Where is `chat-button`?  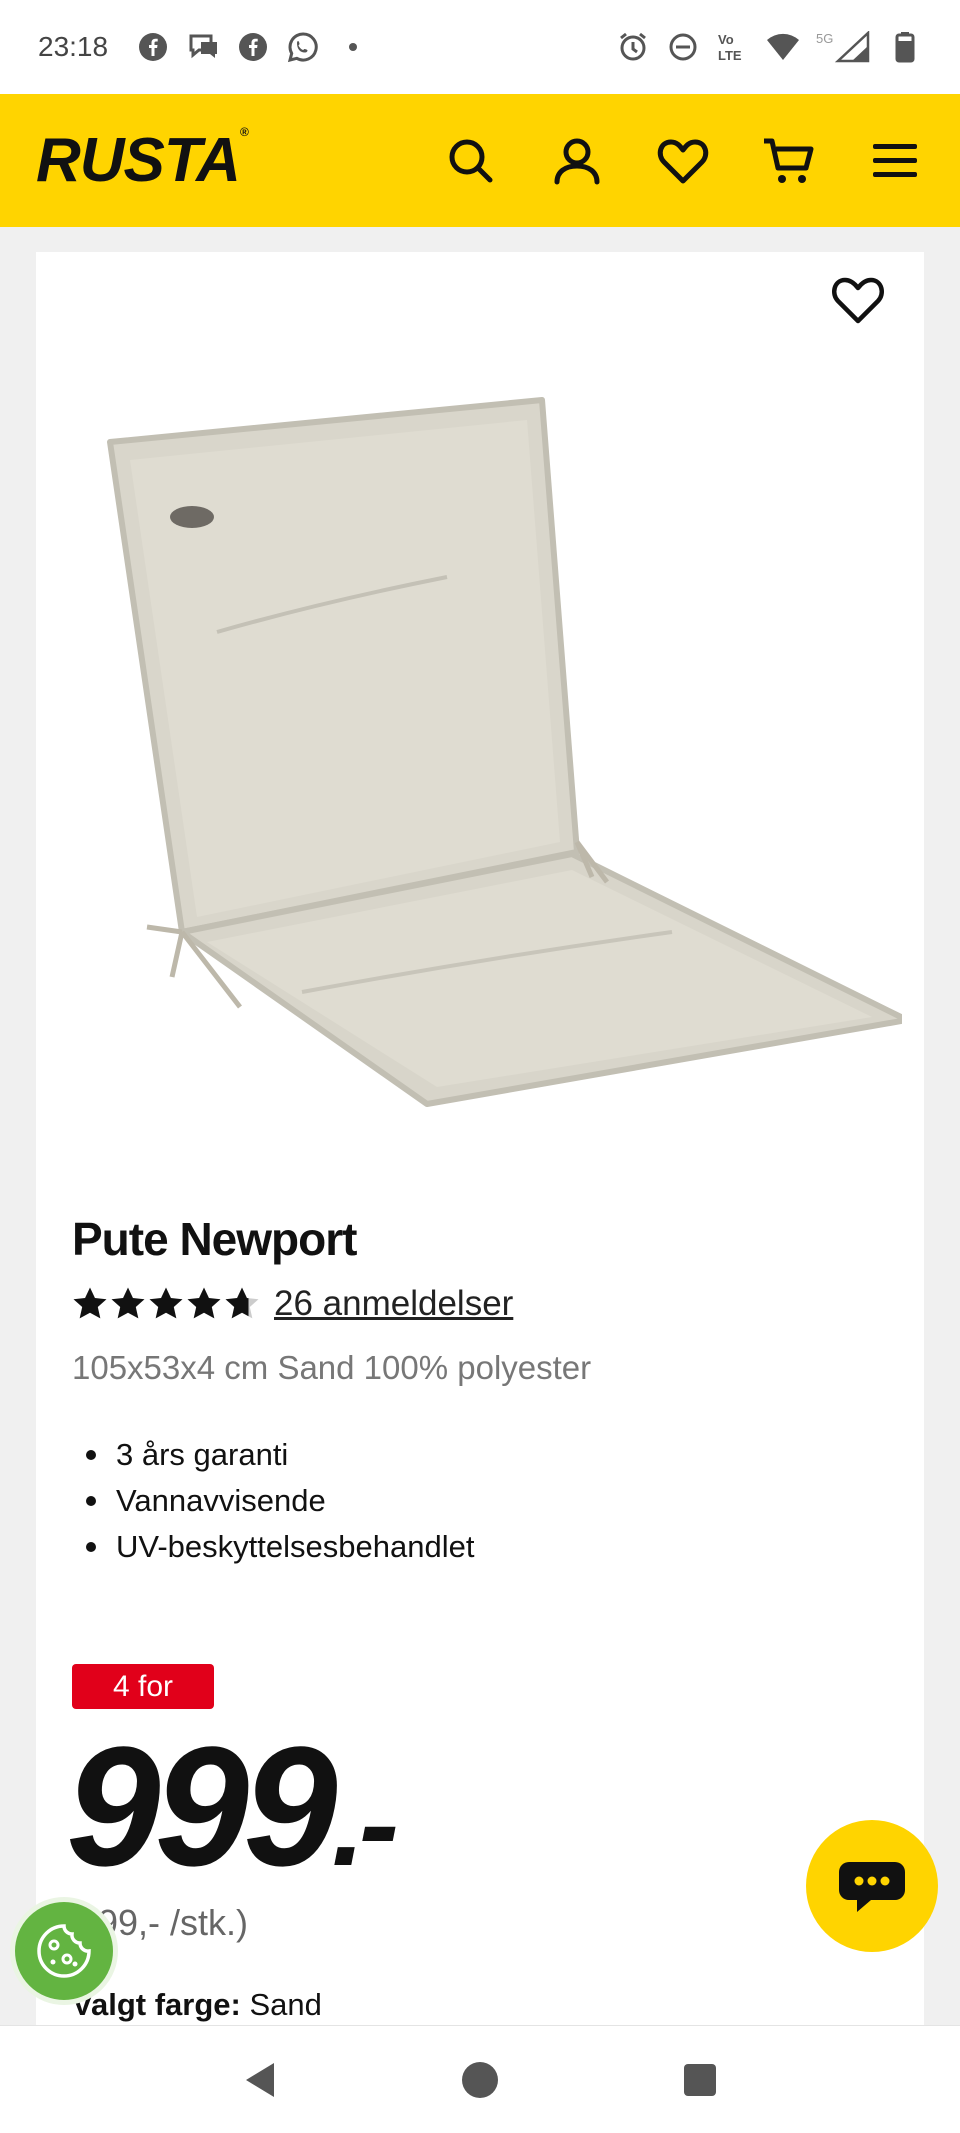
chat-button is located at coordinates (872, 1886).